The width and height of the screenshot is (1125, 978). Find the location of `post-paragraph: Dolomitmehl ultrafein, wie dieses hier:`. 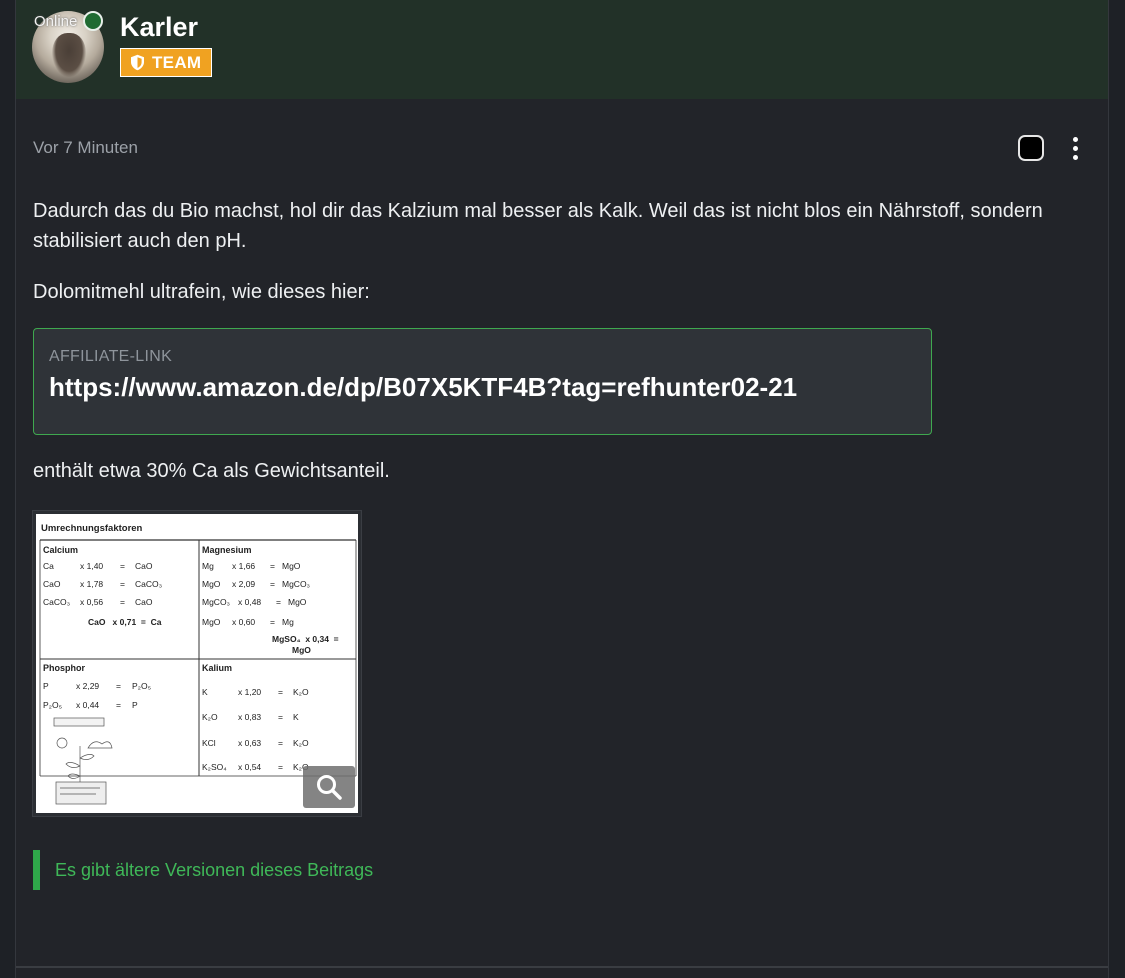

post-paragraph: Dolomitmehl ultrafein, wie dieses hier: is located at coordinates (201, 292).